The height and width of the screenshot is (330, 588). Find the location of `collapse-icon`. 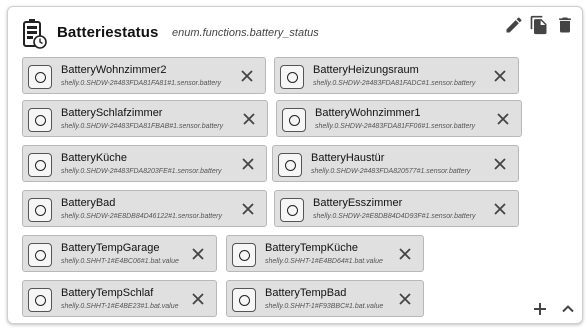

collapse-icon is located at coordinates (568, 309).